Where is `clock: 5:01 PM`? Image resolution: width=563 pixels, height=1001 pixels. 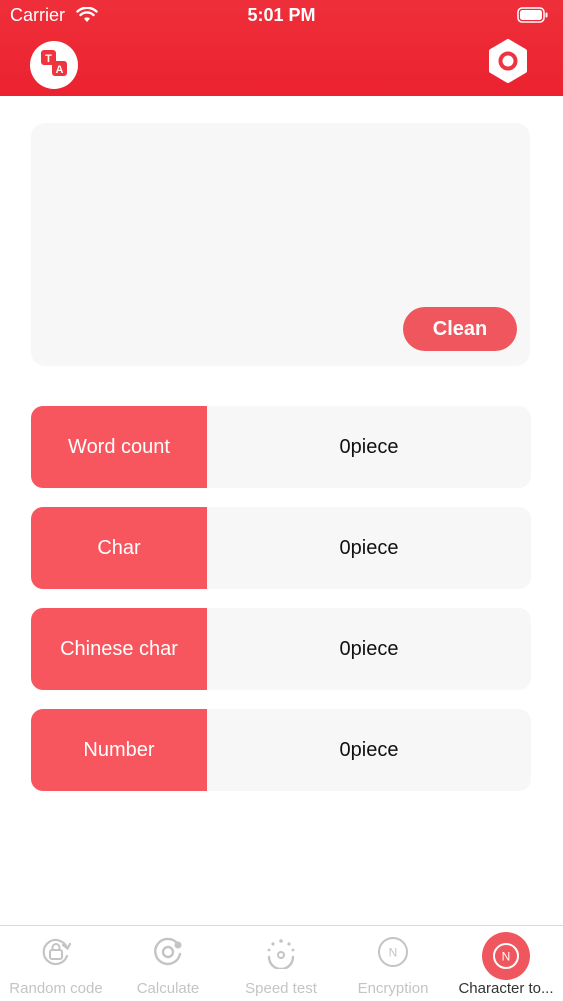
clock: 5:01 PM is located at coordinates (281, 15).